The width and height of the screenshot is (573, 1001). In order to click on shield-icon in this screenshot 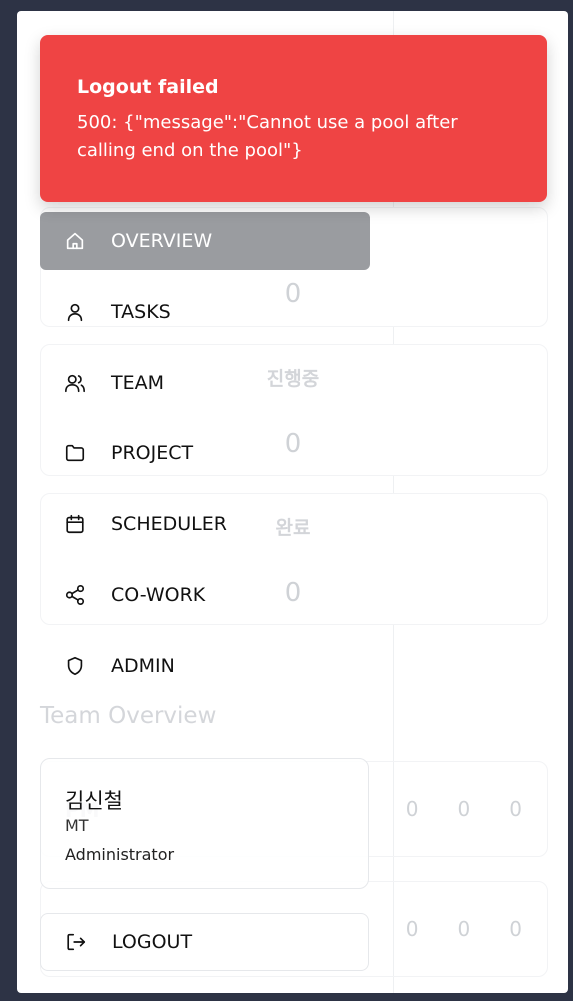, I will do `click(75, 666)`.